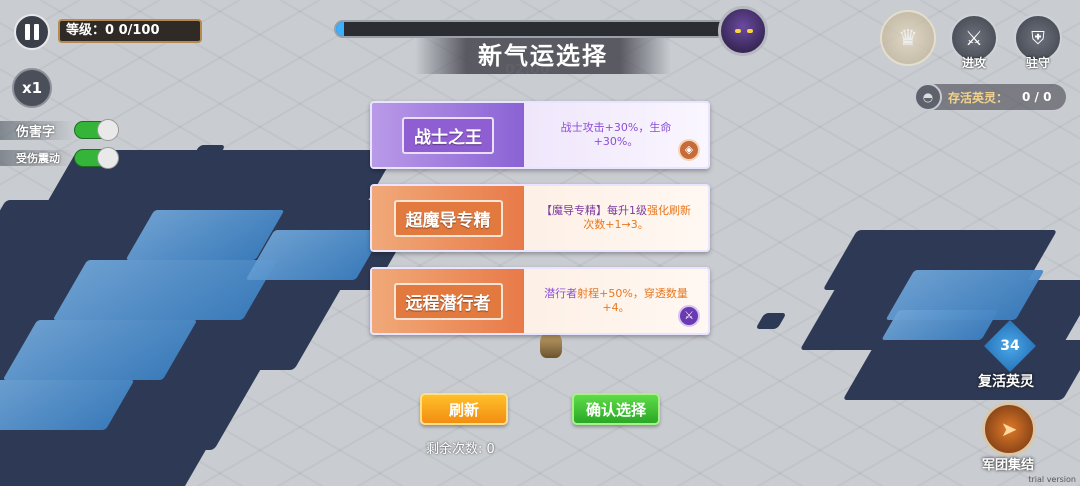 Image resolution: width=1080 pixels, height=486 pixels. Describe the element at coordinates (1010, 346) in the screenshot. I see `revive-count: 34` at that location.